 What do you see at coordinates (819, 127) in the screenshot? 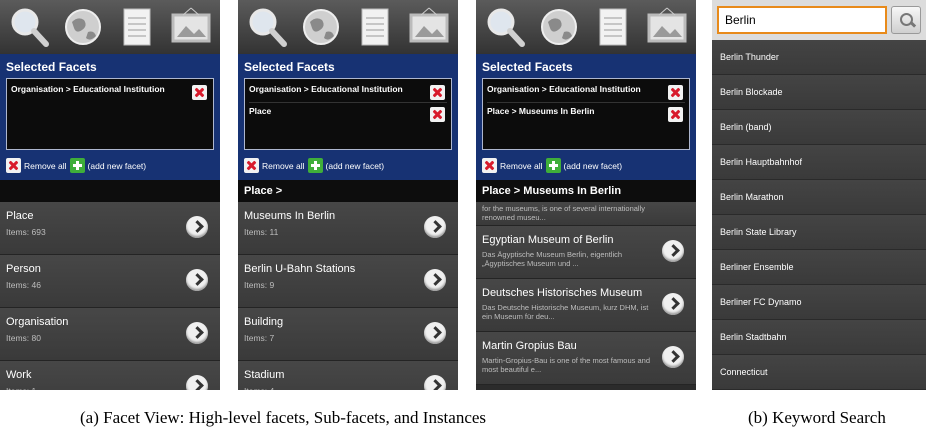
I see `suggestion-item: Berlin (band)` at bounding box center [819, 127].